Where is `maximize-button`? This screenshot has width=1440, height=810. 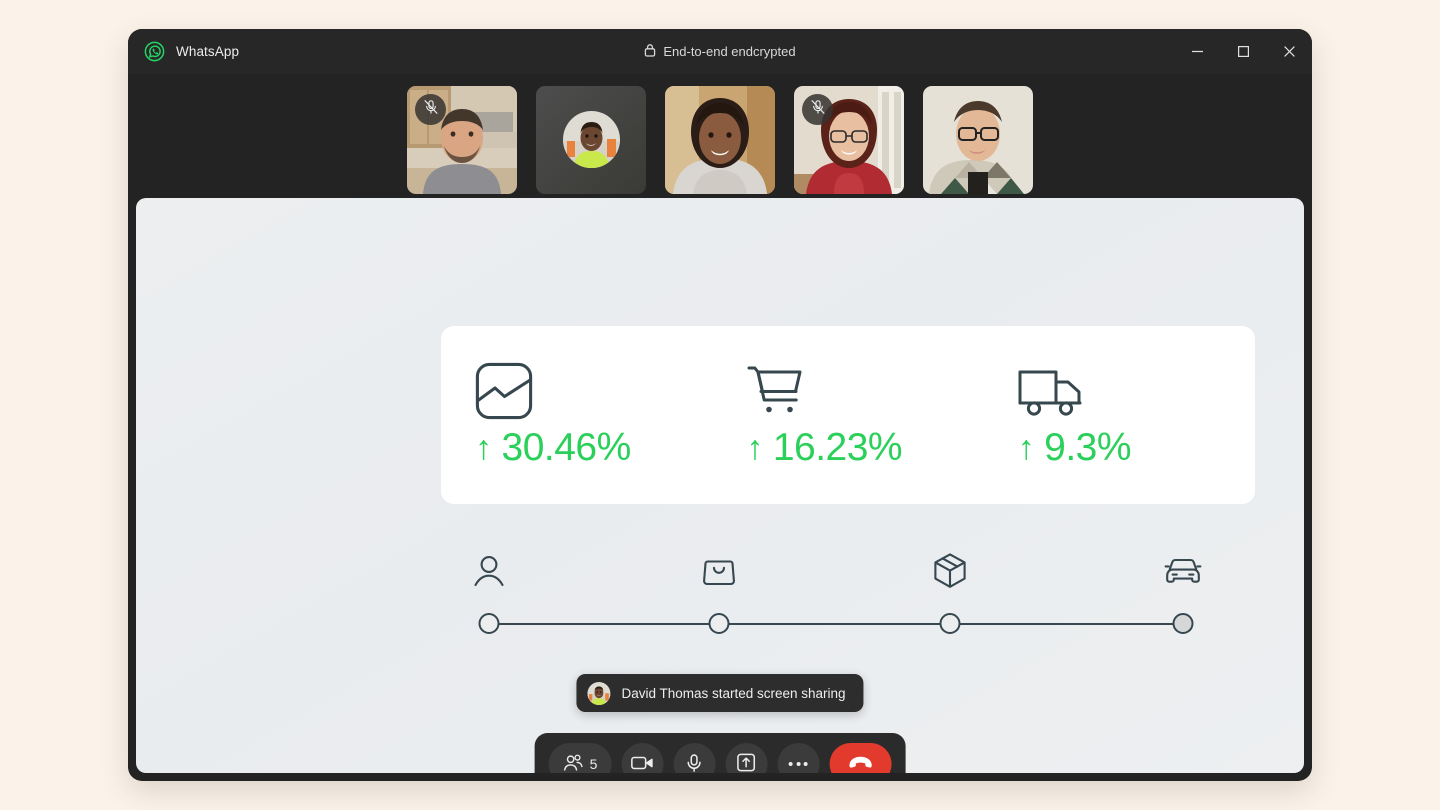
maximize-button is located at coordinates (1243, 51).